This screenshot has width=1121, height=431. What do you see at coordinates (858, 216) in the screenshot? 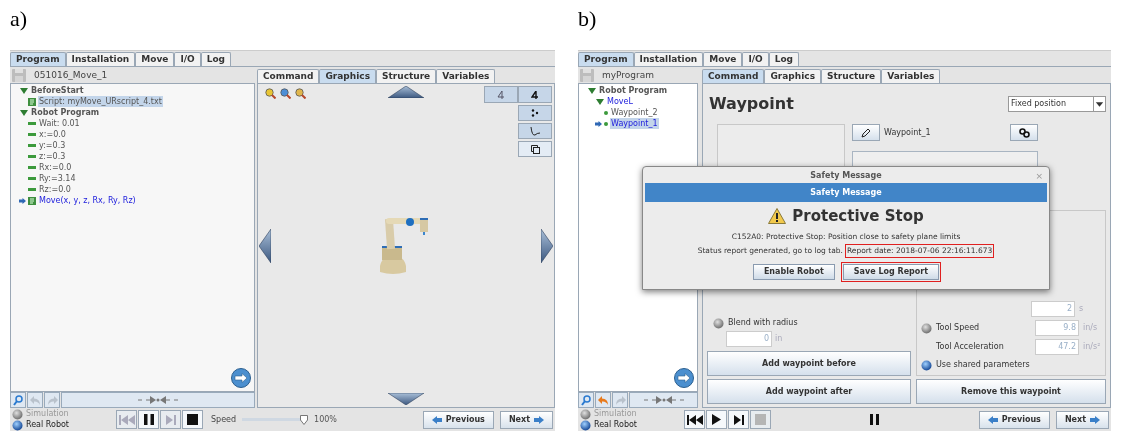
I see `dialog-heading: Protective Stop` at bounding box center [858, 216].